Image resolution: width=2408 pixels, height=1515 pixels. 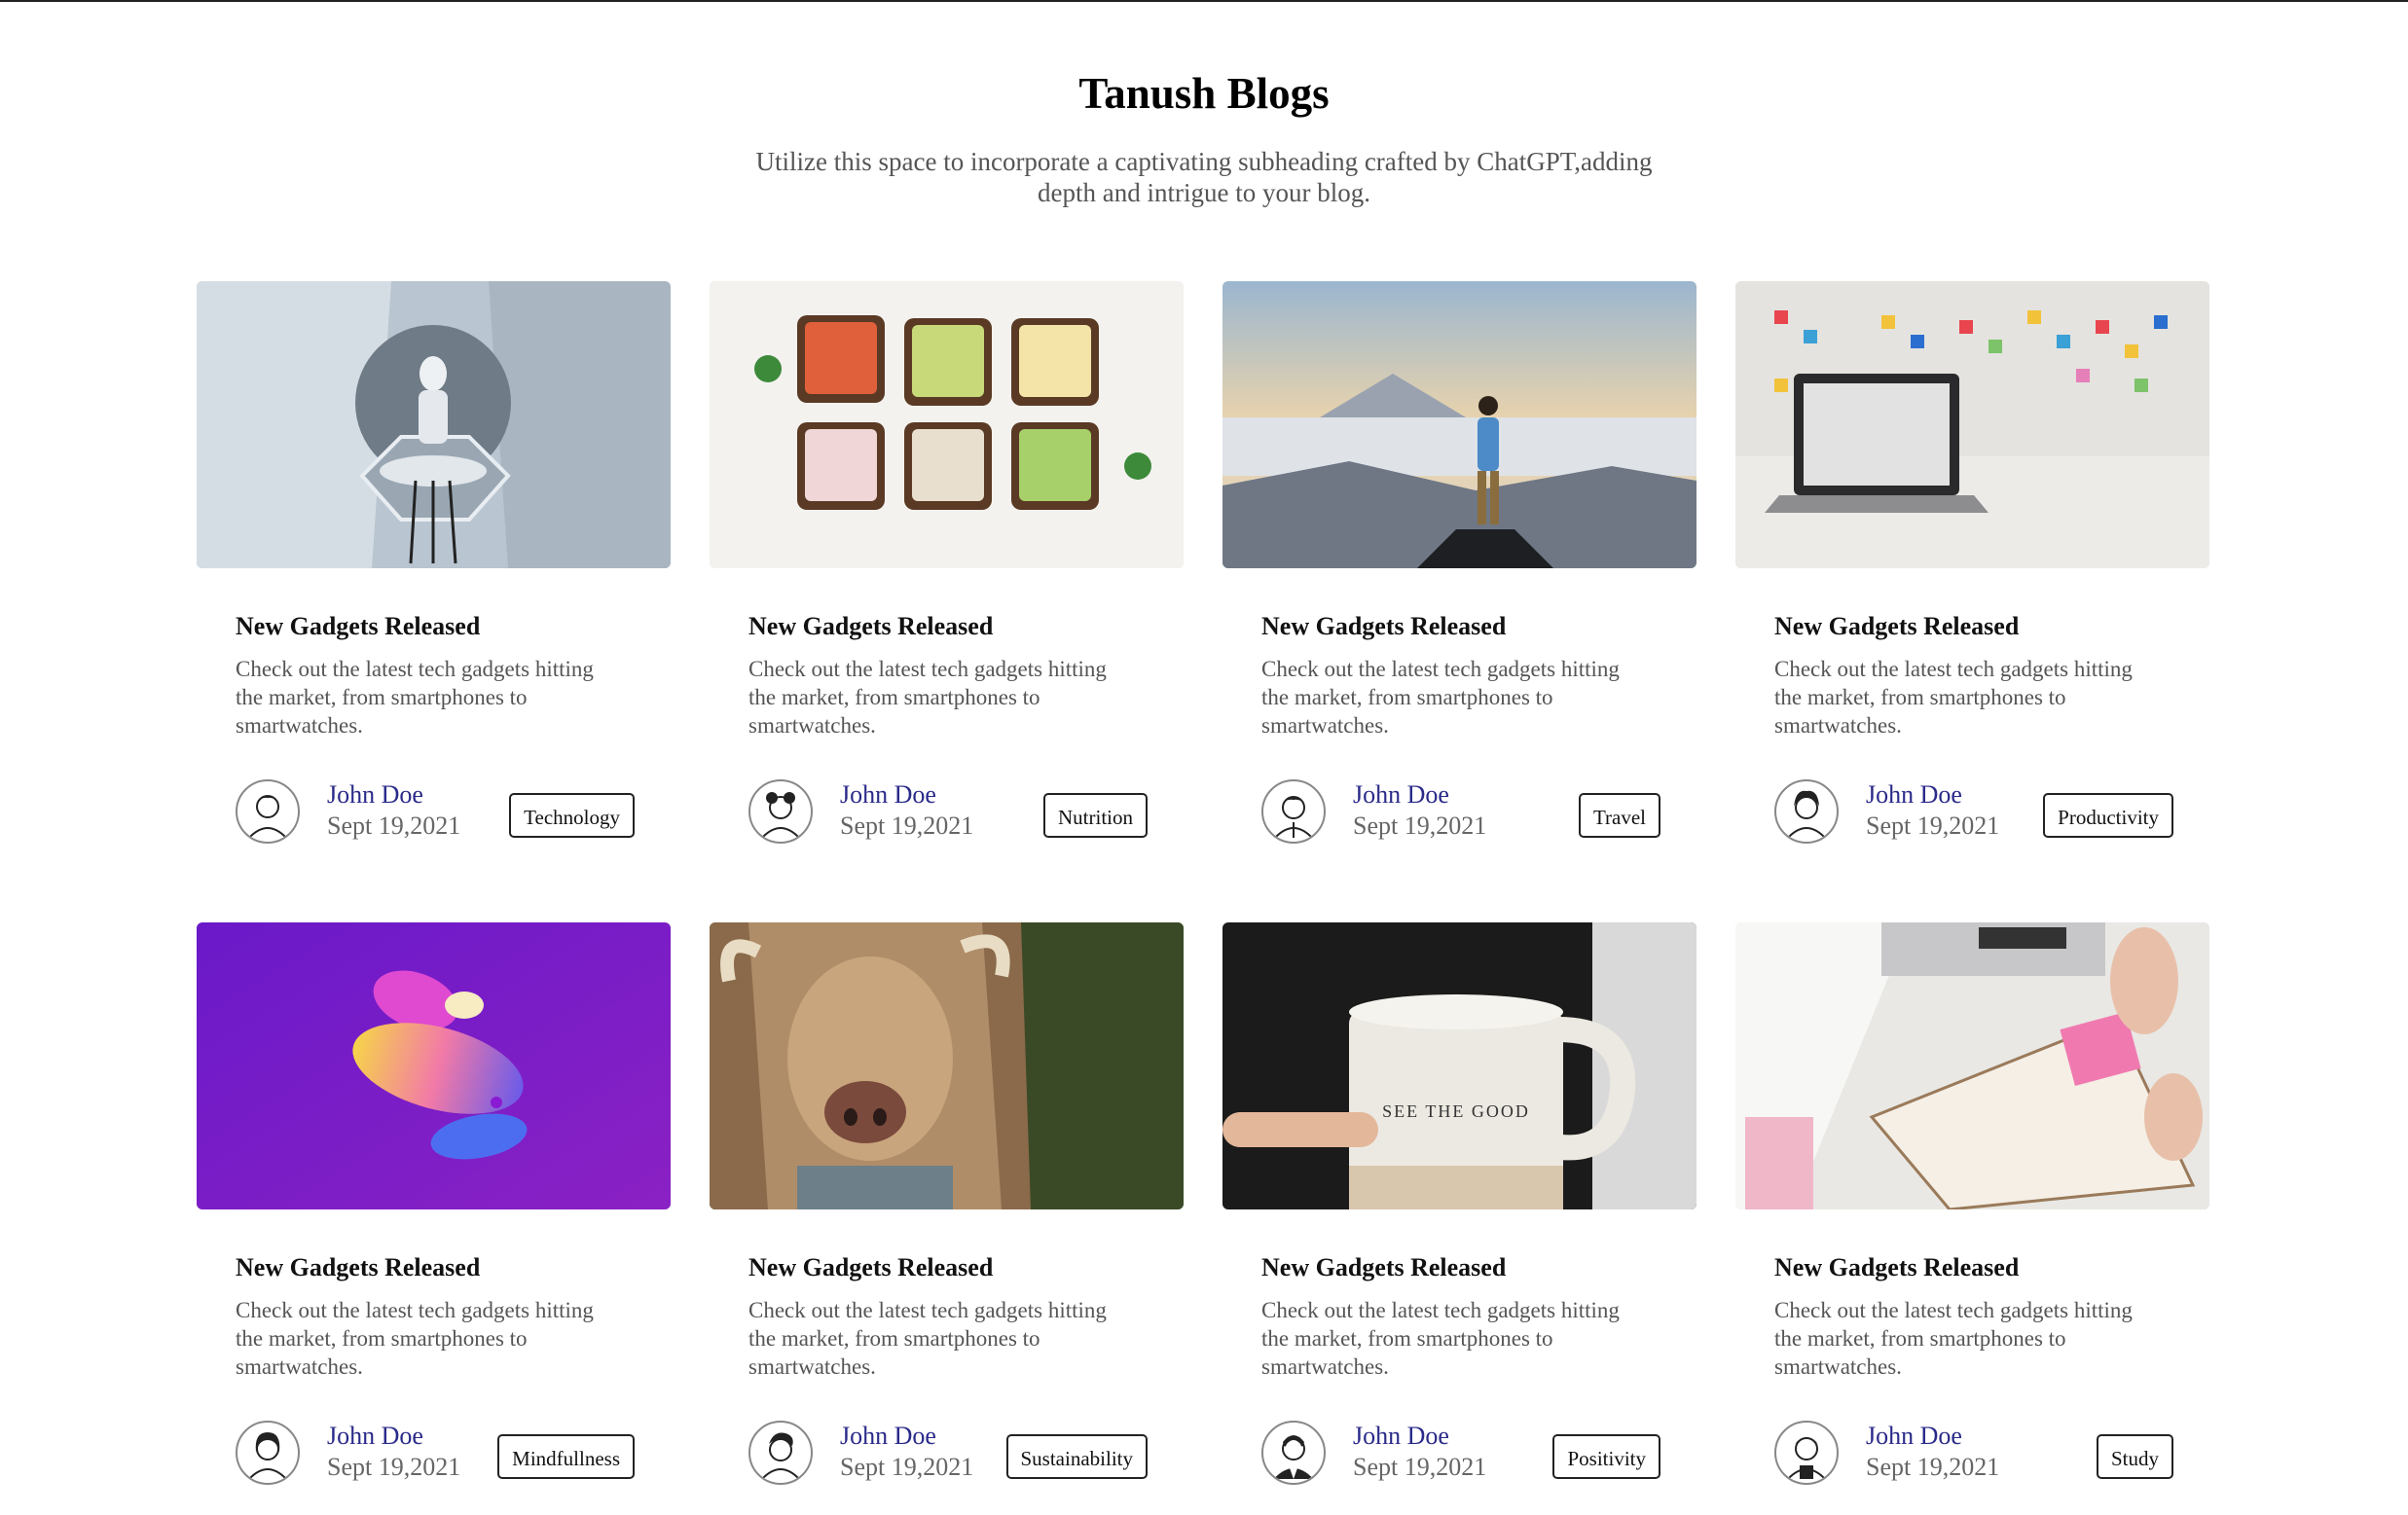 I want to click on card-meta: John Doe Sept 19,2021 Sustainability, so click(x=948, y=1455).